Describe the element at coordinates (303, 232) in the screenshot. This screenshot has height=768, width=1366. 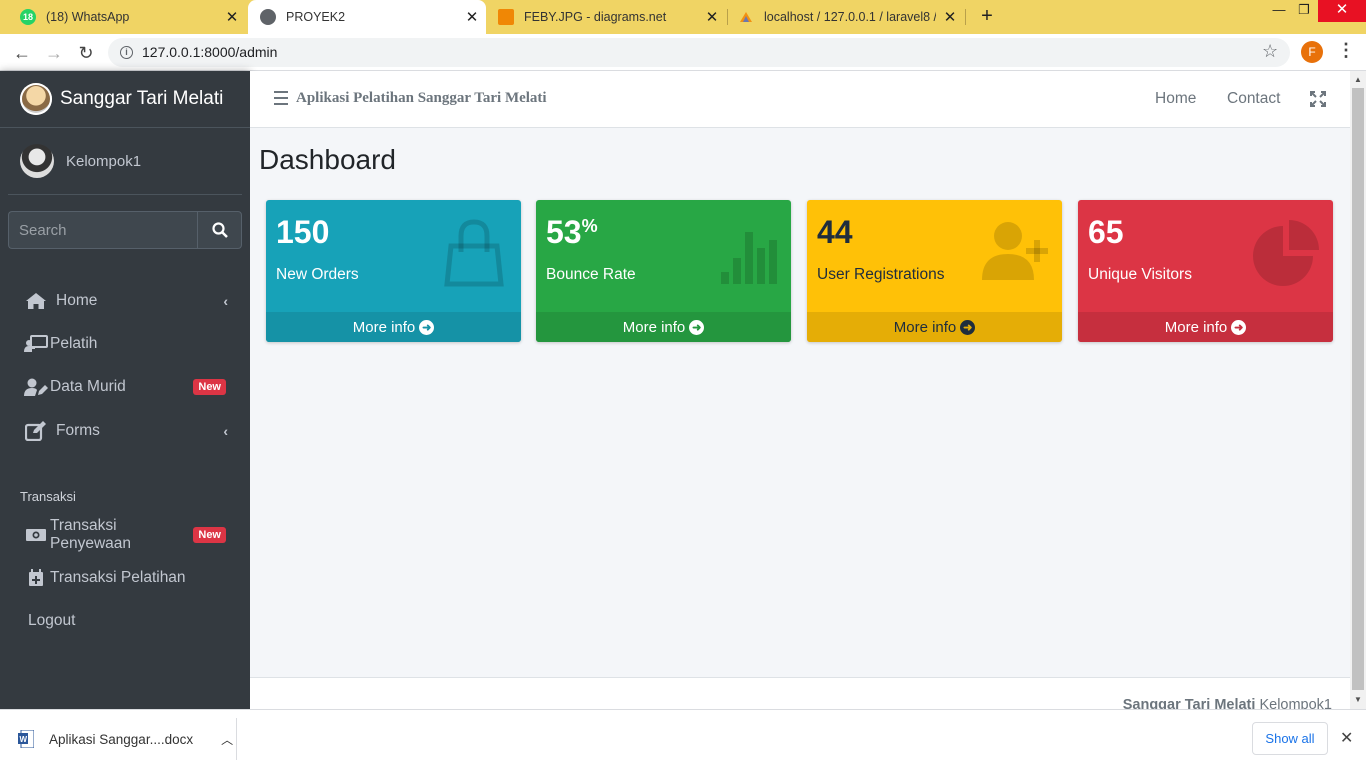
I see `box-value: 150` at that location.